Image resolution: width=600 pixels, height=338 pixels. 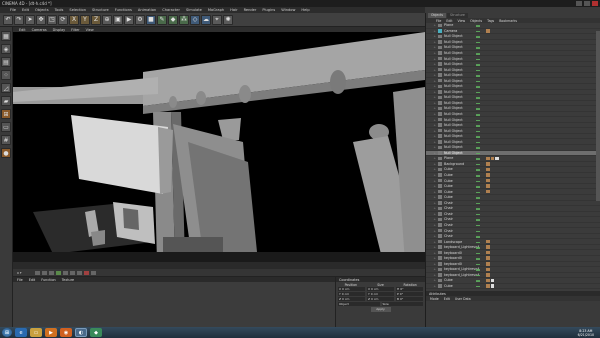 I want to click on om-menu-edit: Edit, so click(x=449, y=21).